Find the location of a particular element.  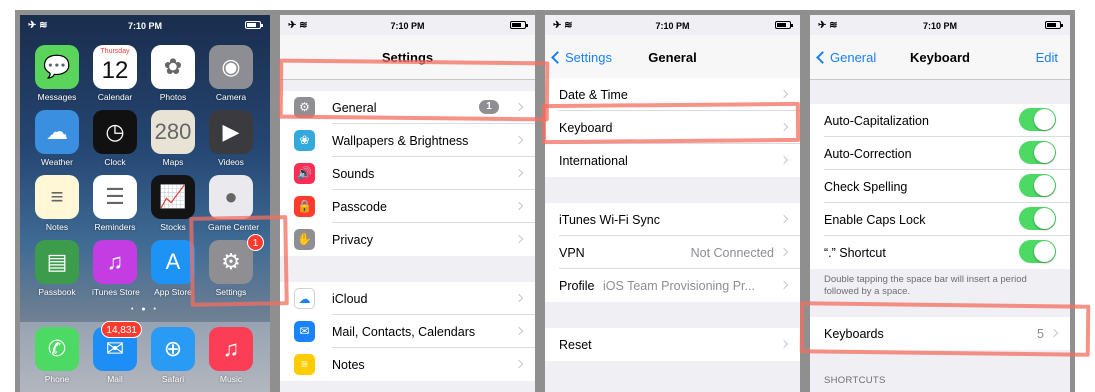

page-title: Keyboard is located at coordinates (940, 57).